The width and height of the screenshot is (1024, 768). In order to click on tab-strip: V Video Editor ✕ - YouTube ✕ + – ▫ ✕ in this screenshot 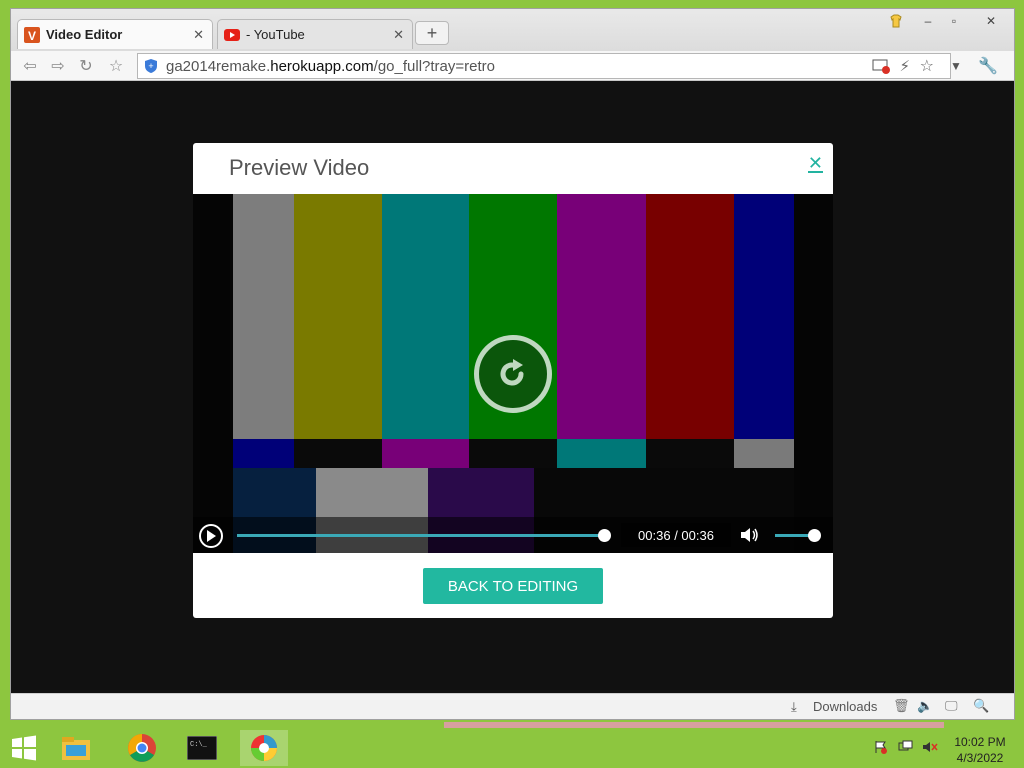, I will do `click(512, 30)`.